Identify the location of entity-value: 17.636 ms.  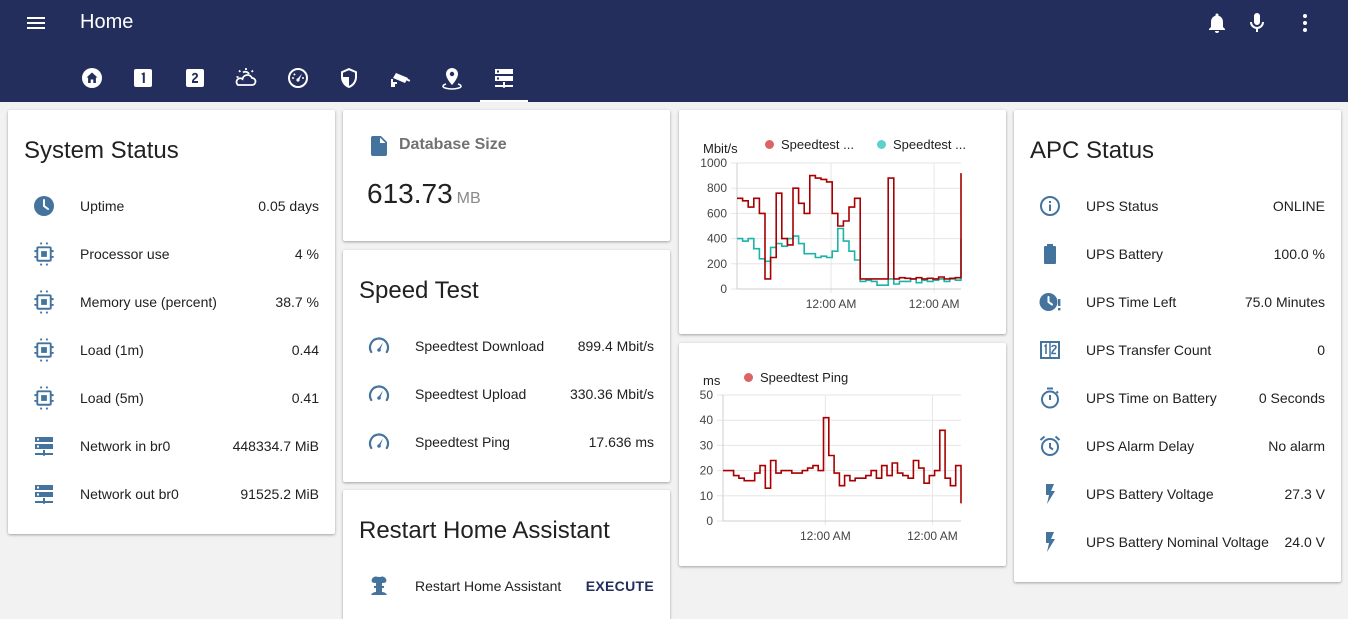
(621, 442).